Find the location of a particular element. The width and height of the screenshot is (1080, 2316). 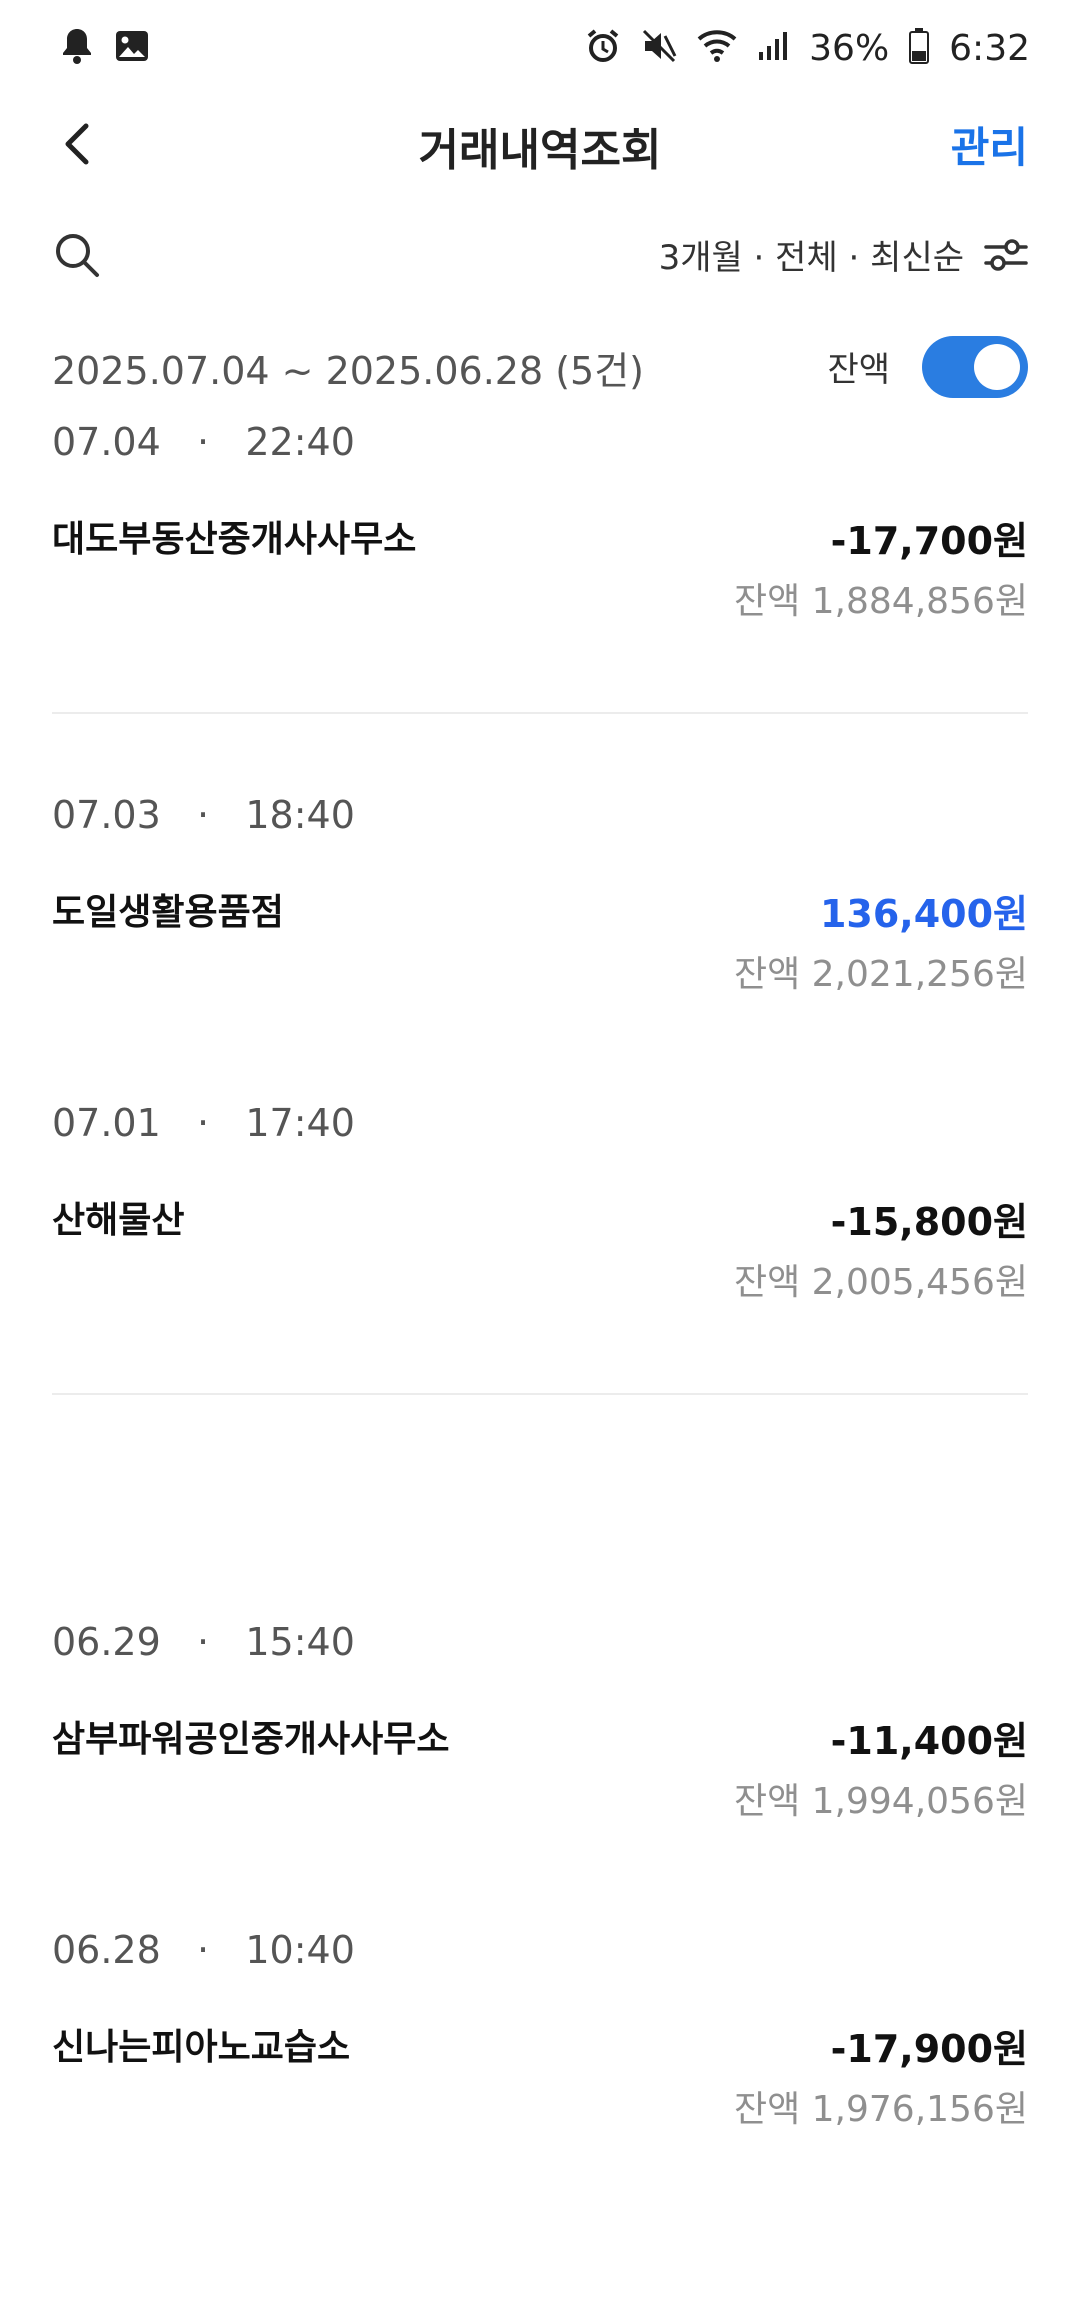

transaction-amount: -15,800원 is located at coordinates (929, 1222).